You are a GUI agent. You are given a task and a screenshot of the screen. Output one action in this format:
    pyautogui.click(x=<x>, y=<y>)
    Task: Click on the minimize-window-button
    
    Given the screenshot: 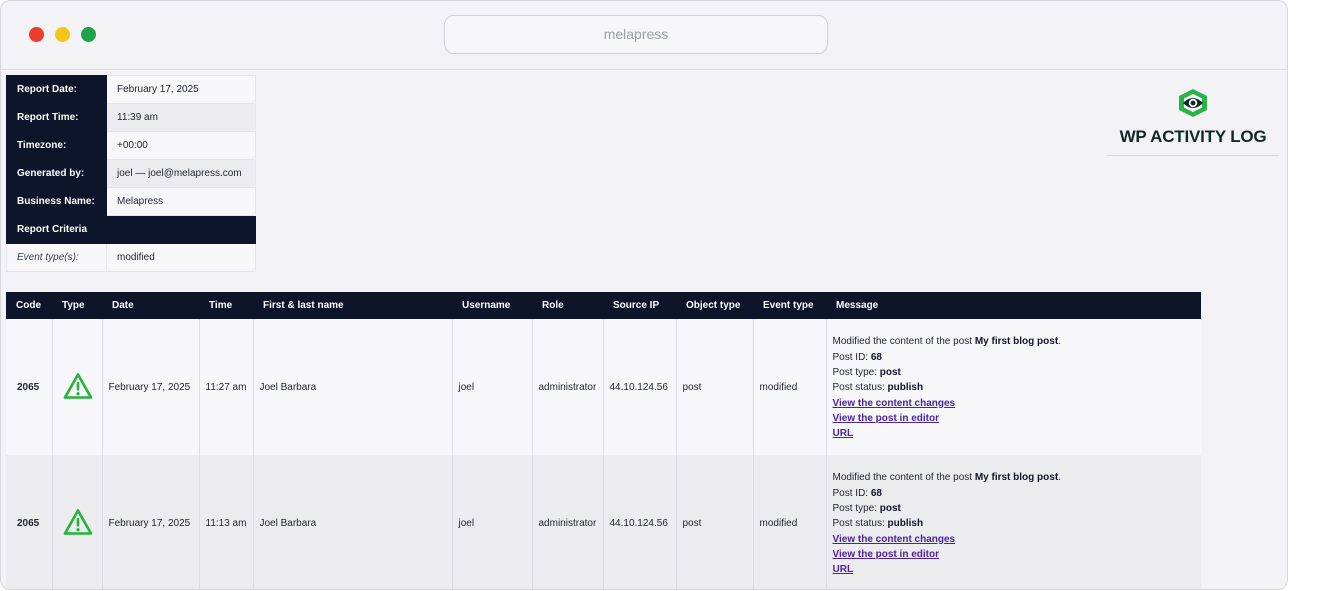 What is the action you would take?
    pyautogui.click(x=62, y=34)
    